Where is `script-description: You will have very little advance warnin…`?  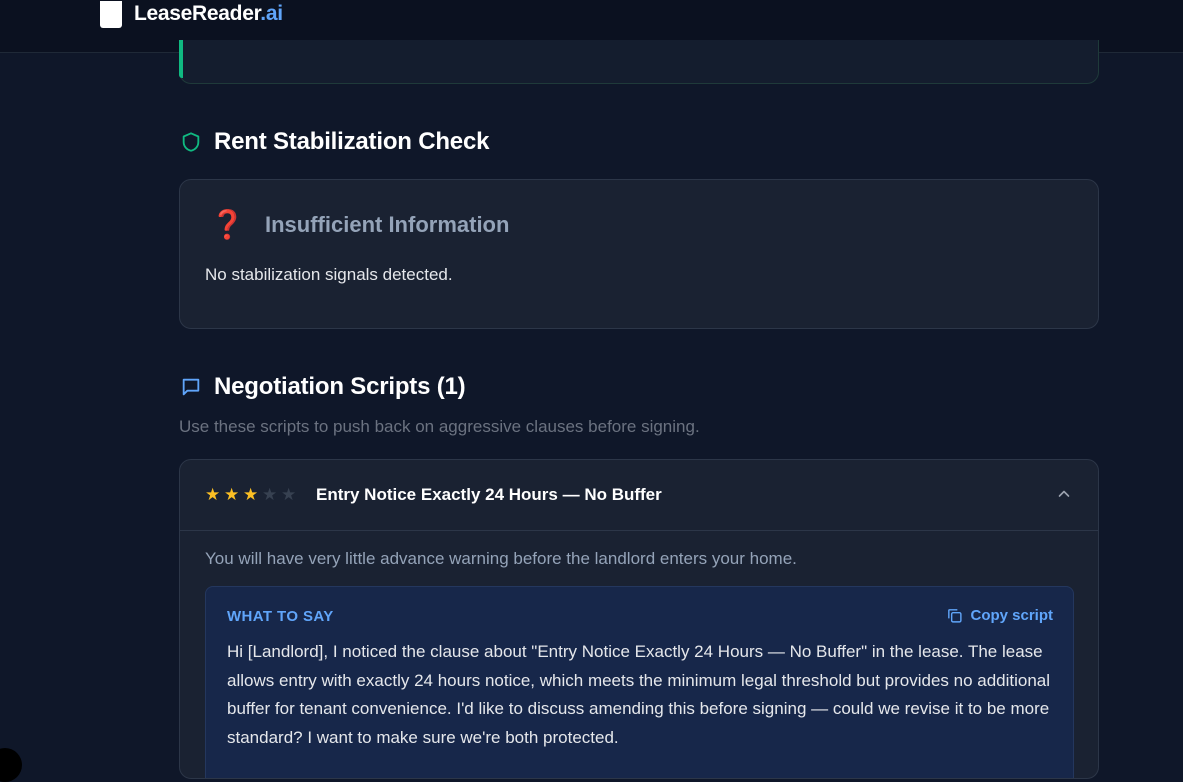 script-description: You will have very little advance warnin… is located at coordinates (501, 558).